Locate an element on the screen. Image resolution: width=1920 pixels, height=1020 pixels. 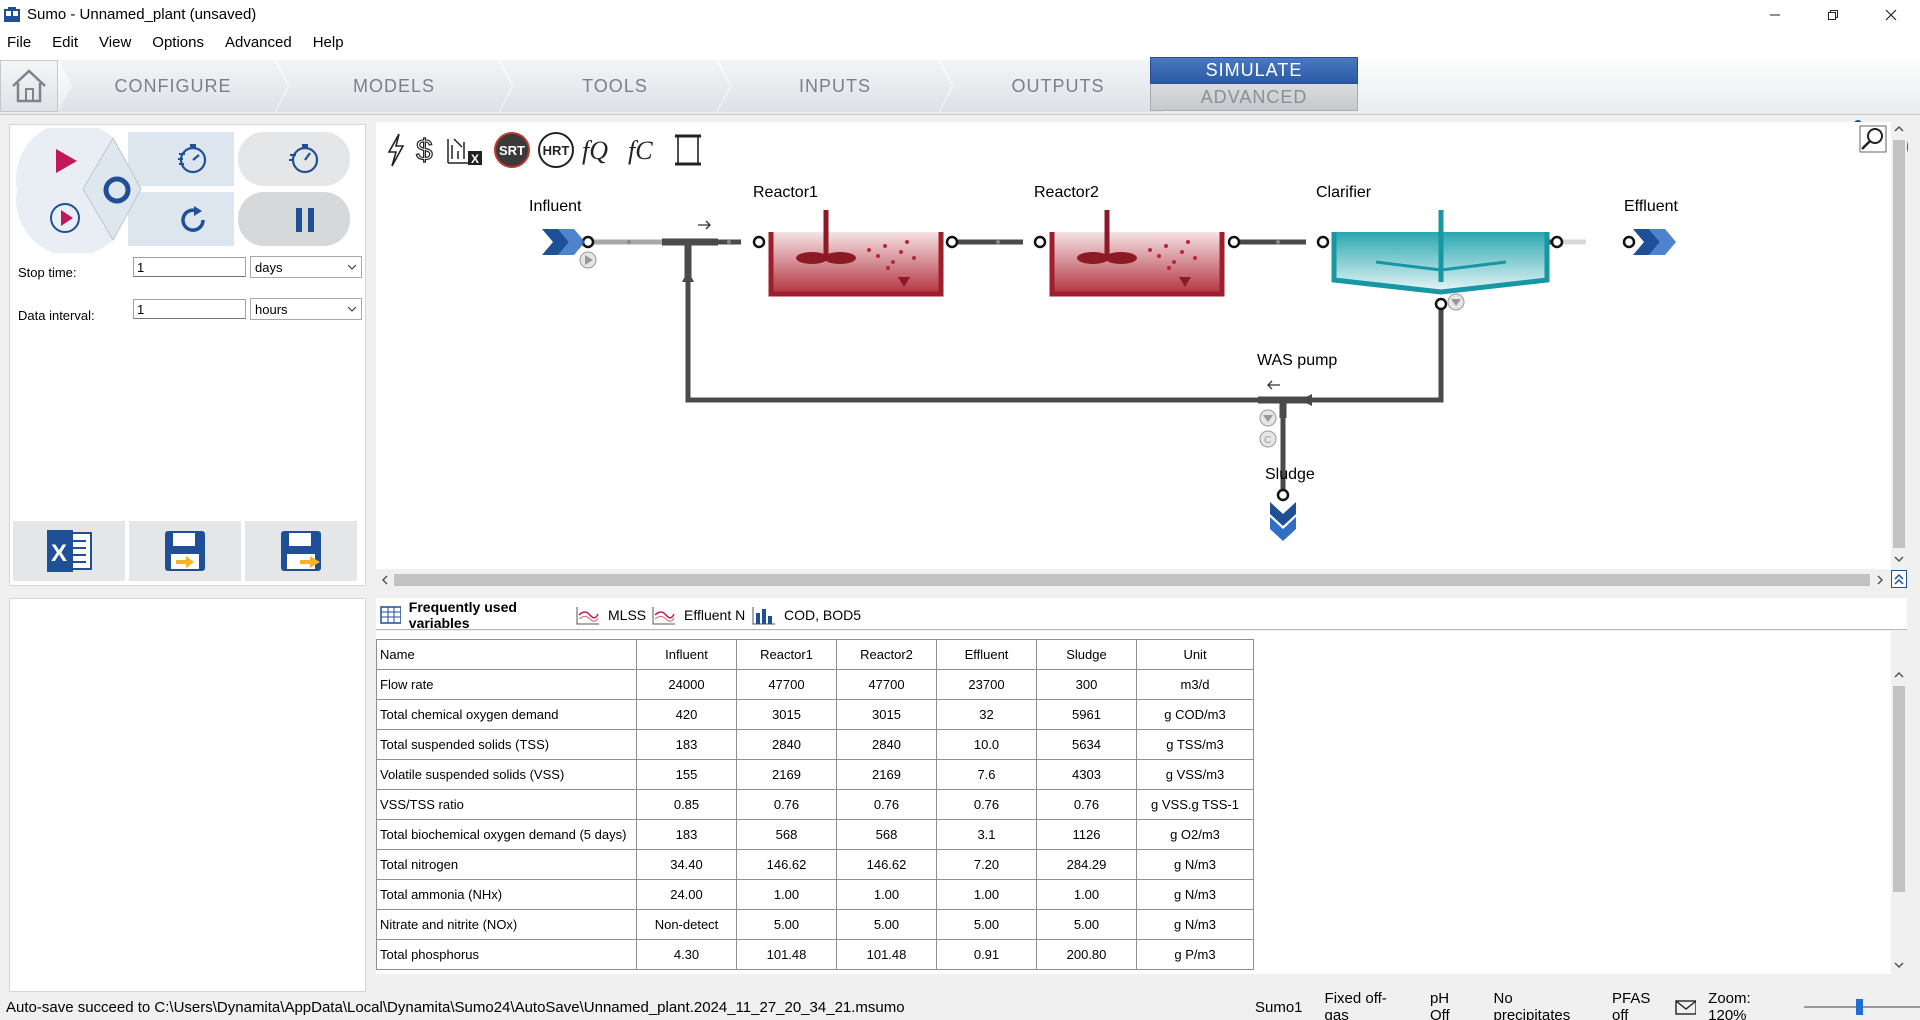
expand-up-button is located at coordinates (1899, 579).